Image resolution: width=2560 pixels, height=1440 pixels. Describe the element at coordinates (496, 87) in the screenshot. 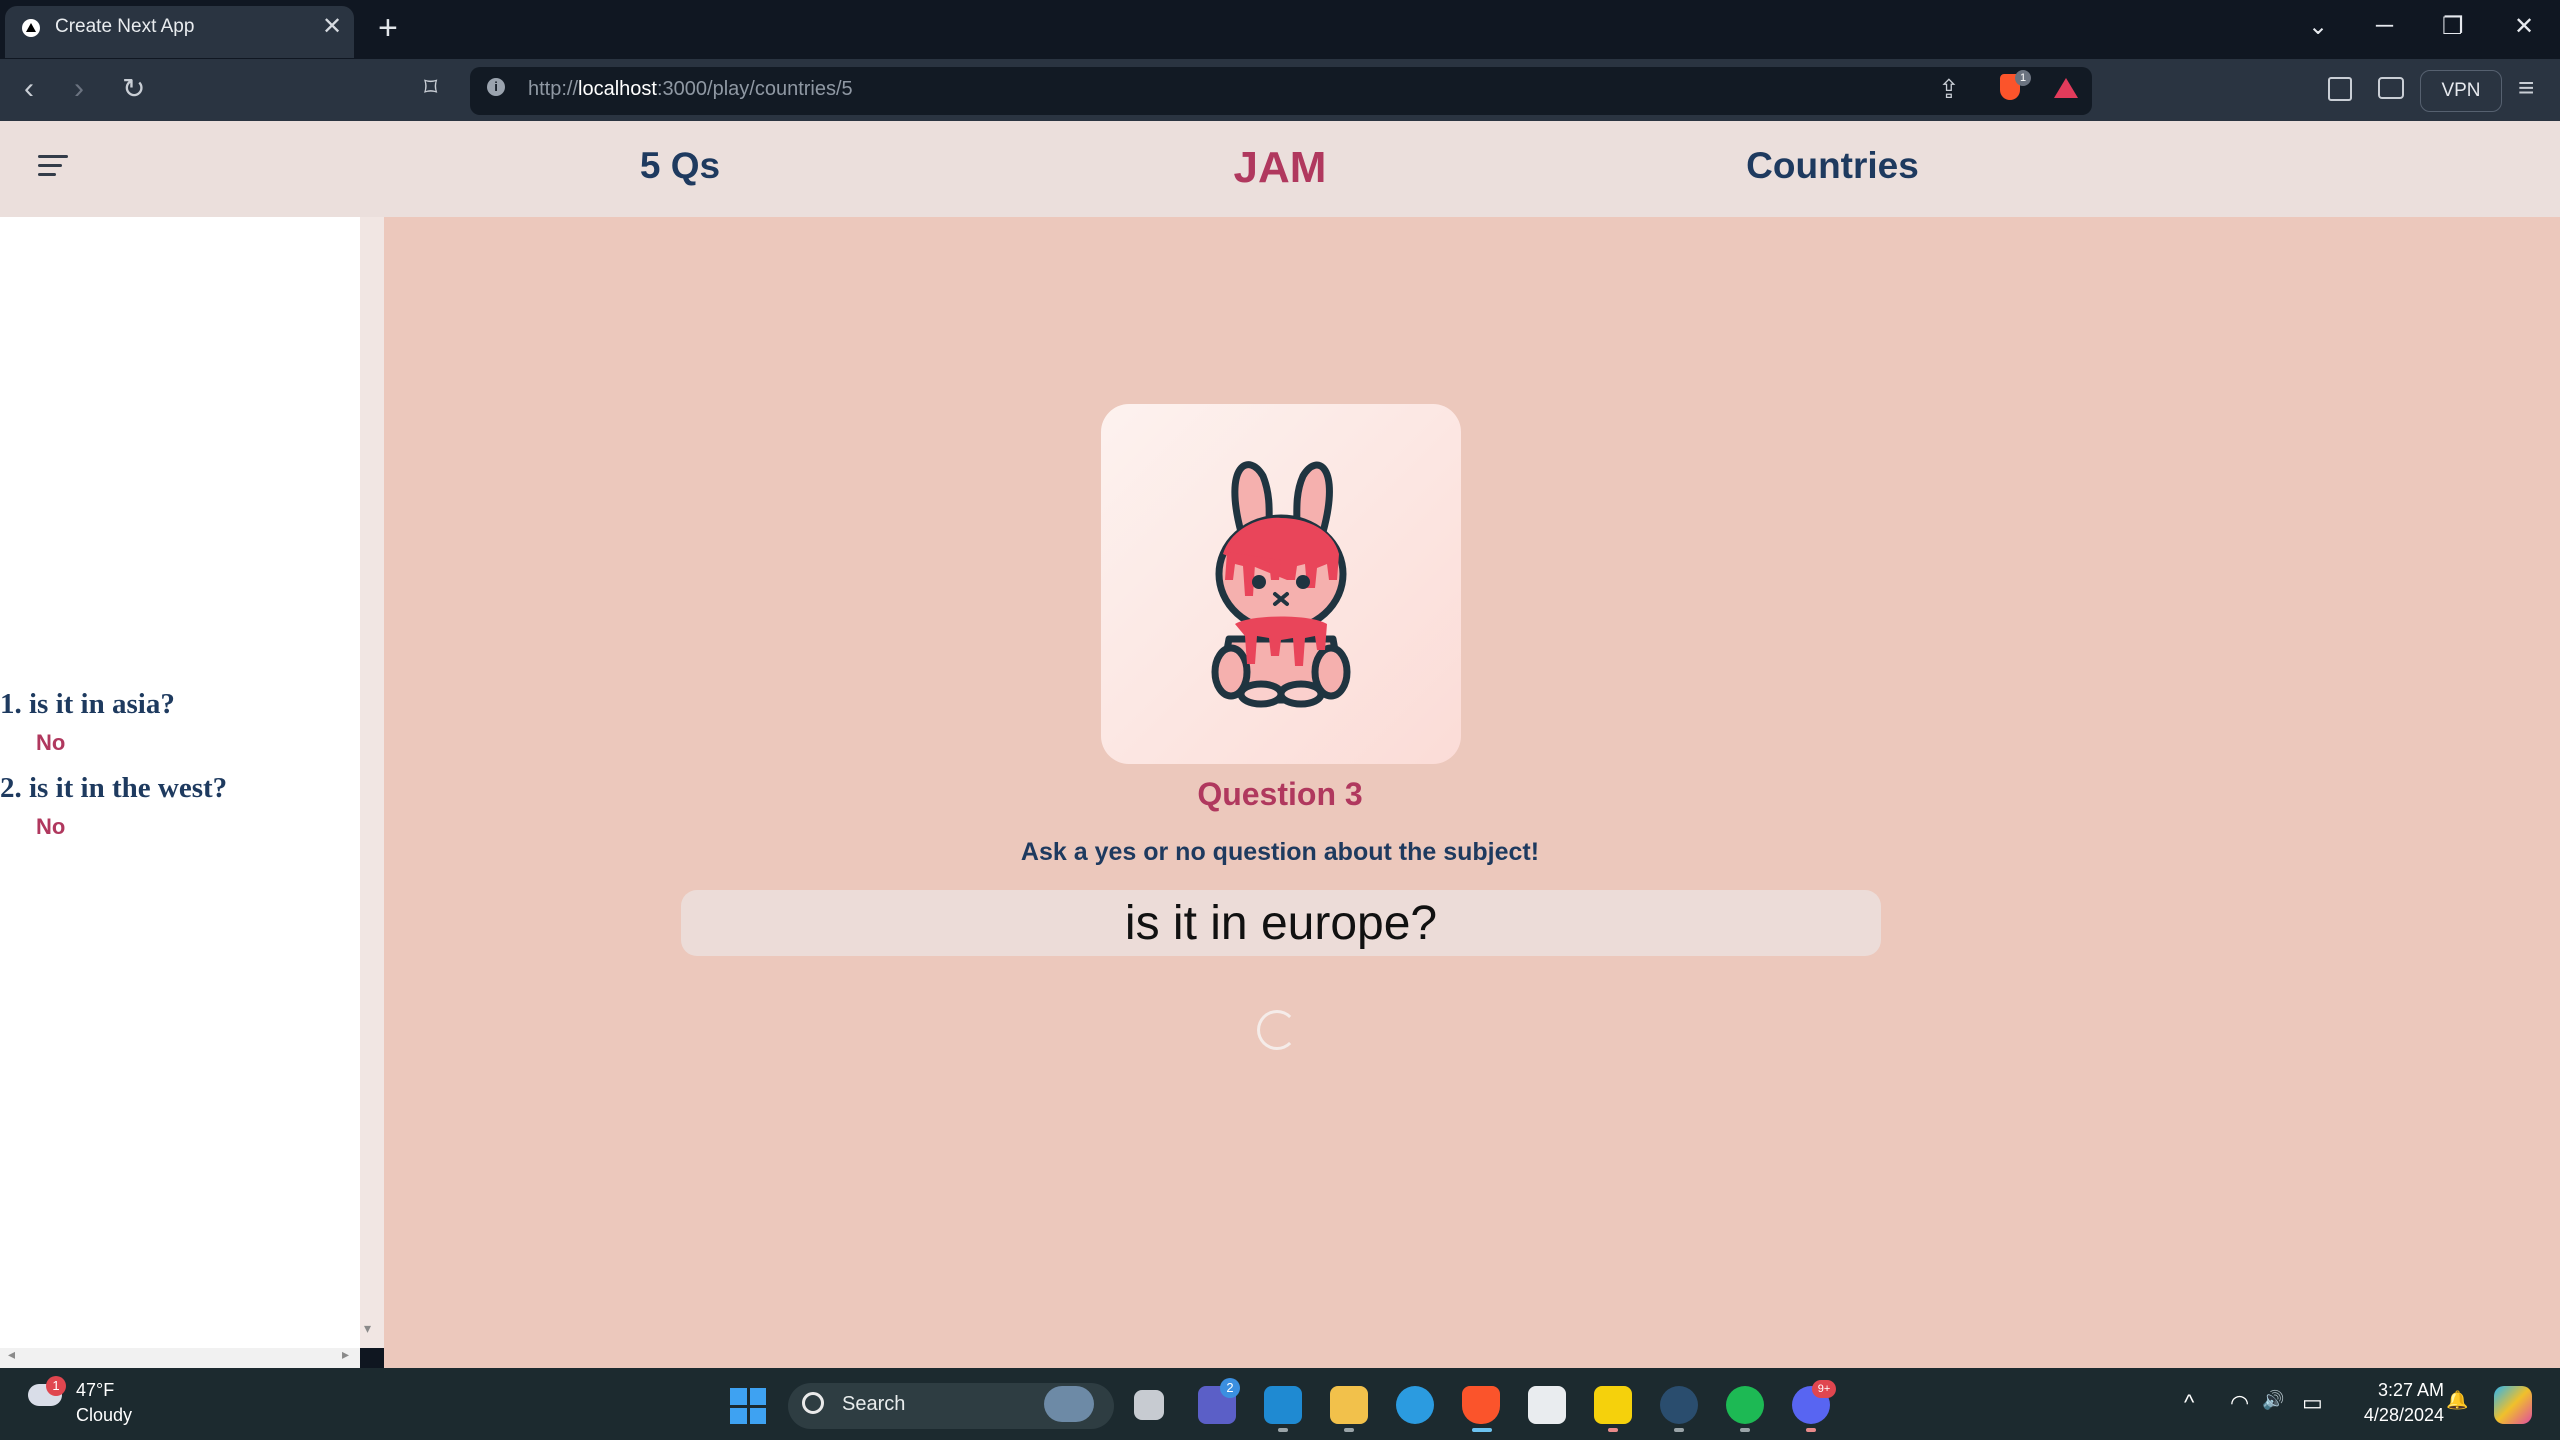

I see `site-info-icon: i` at that location.